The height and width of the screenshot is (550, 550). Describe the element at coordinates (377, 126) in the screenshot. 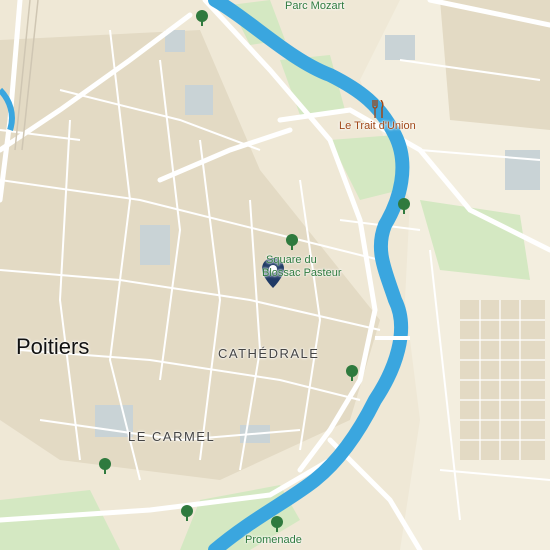

I see `poi-label-le-trait-d-union: Le Trait d'Union` at that location.